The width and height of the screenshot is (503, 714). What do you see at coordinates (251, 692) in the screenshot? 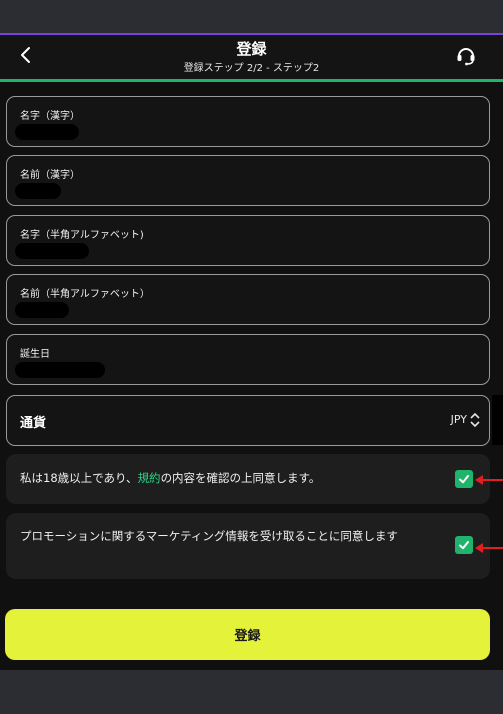
I see `bottom-frame` at bounding box center [251, 692].